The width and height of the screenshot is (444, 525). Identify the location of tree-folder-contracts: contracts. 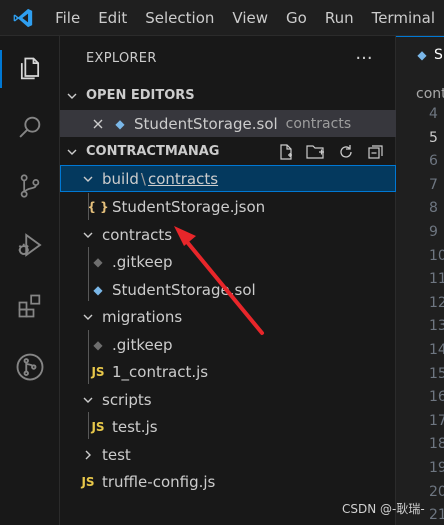
(228, 234).